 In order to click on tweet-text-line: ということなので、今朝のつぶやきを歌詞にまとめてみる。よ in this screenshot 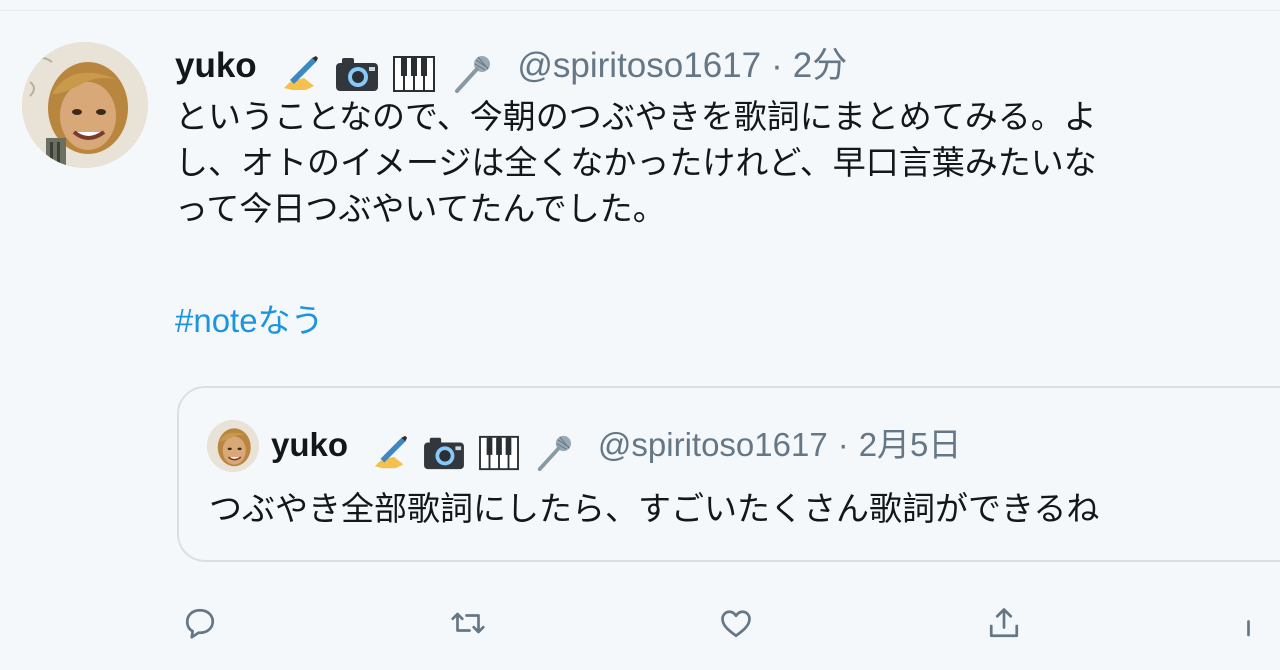, I will do `click(636, 116)`.